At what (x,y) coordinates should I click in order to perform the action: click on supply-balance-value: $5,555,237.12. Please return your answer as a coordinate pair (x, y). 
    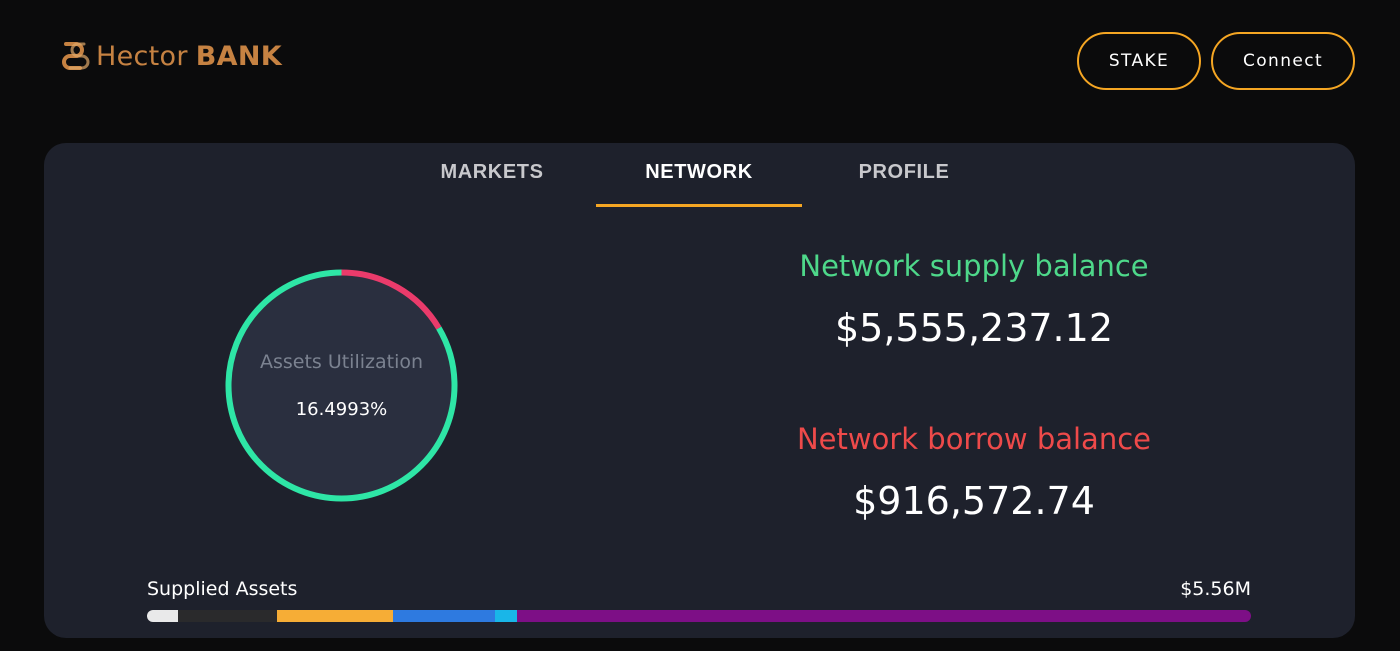
    Looking at the image, I should click on (973, 328).